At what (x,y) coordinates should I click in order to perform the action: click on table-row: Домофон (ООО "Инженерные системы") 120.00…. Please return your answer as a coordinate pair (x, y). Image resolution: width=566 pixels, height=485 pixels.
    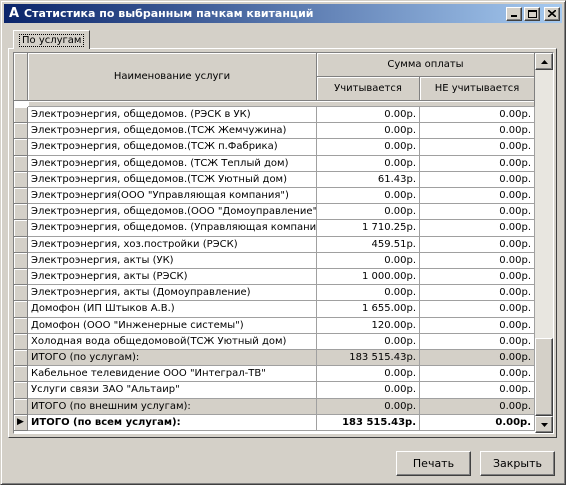
    Looking at the image, I should click on (274, 325).